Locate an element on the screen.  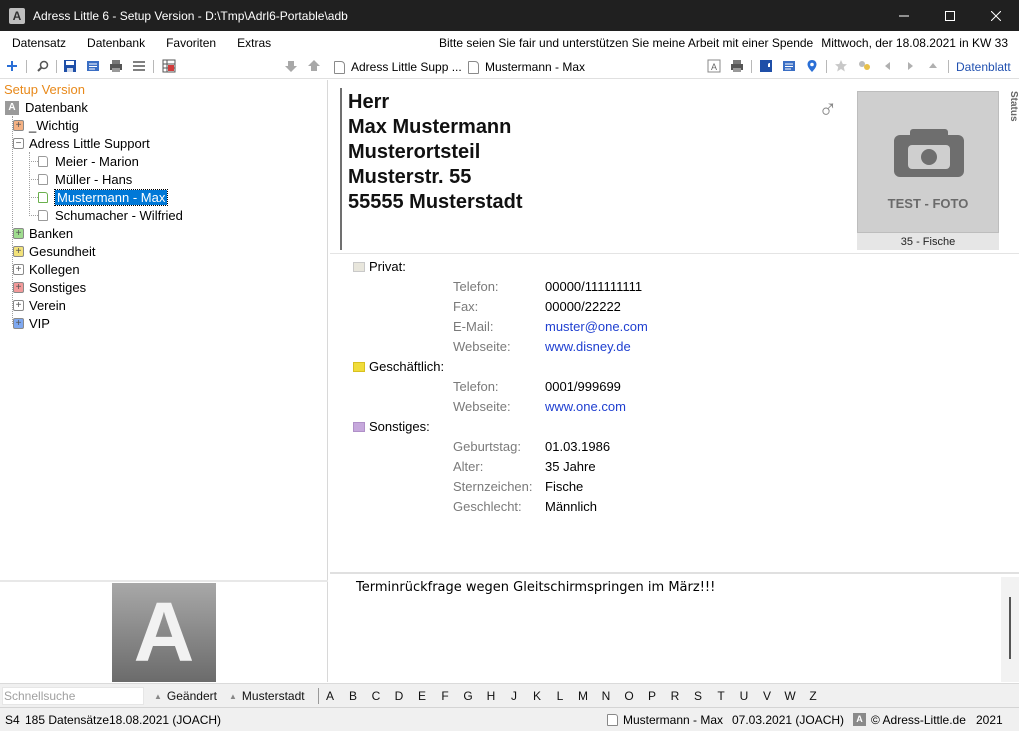
tree-group-sonstiges: + Sonstiges is located at coordinates (49, 287).